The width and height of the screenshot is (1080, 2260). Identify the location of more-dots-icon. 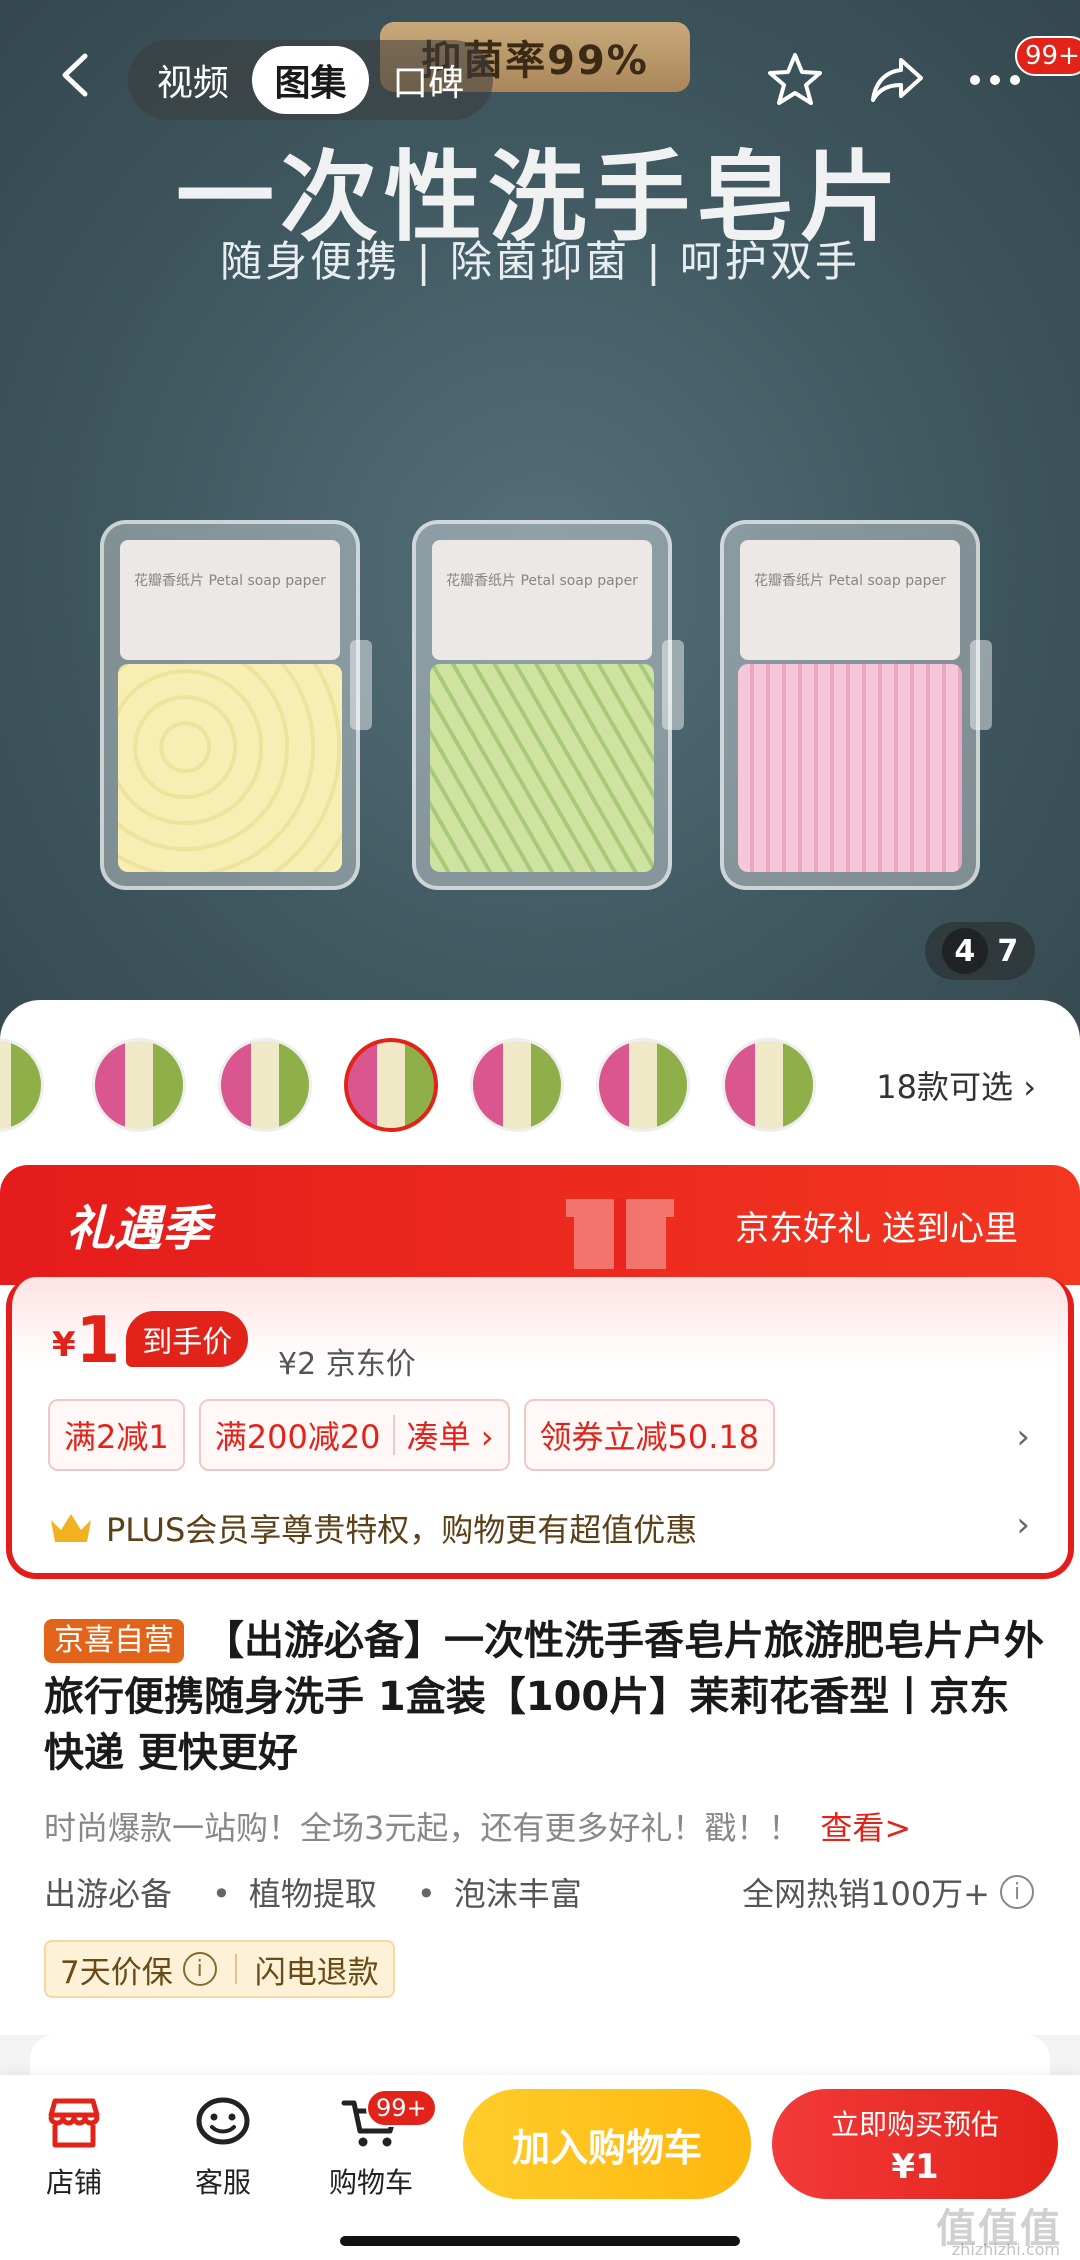
(995, 80).